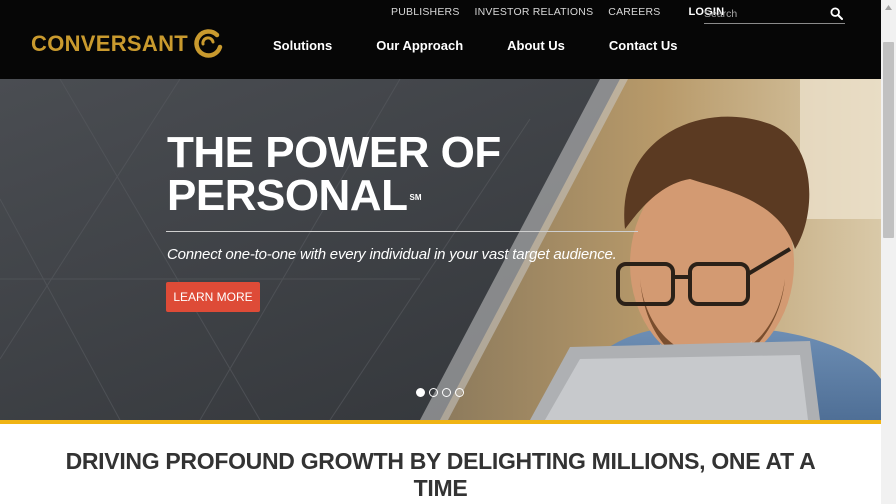 Image resolution: width=896 pixels, height=504 pixels. Describe the element at coordinates (763, 13) in the screenshot. I see `search-input` at that location.